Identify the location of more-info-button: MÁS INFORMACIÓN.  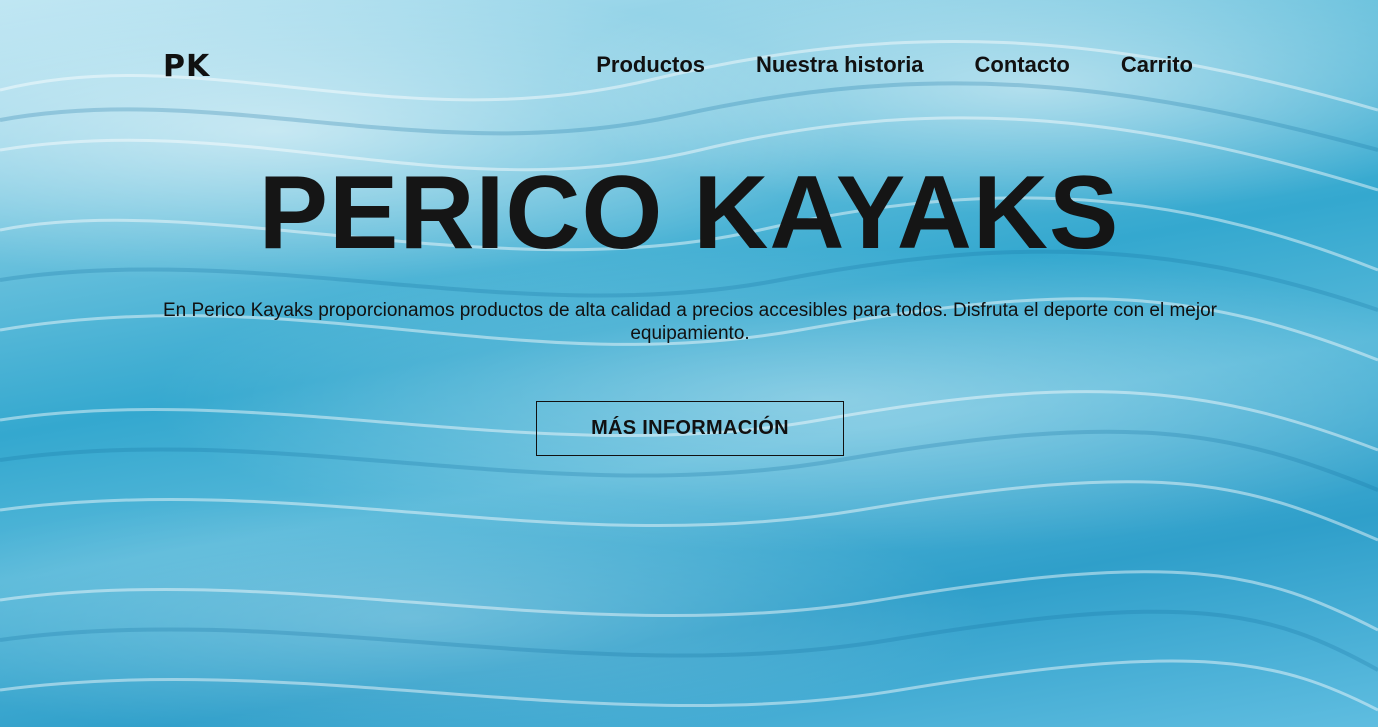
(690, 428).